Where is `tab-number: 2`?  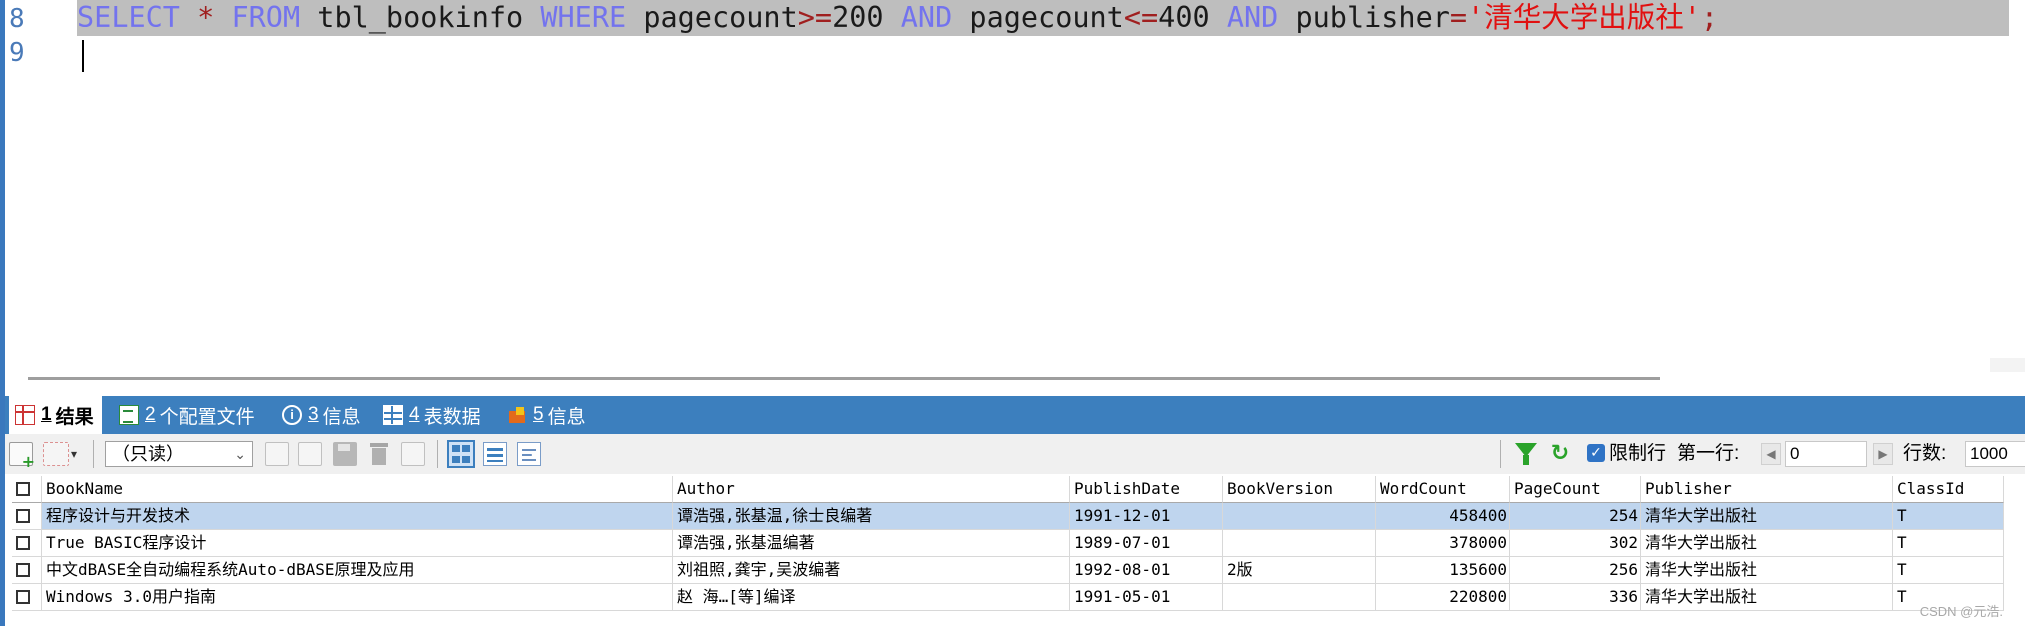
tab-number: 2 is located at coordinates (150, 414).